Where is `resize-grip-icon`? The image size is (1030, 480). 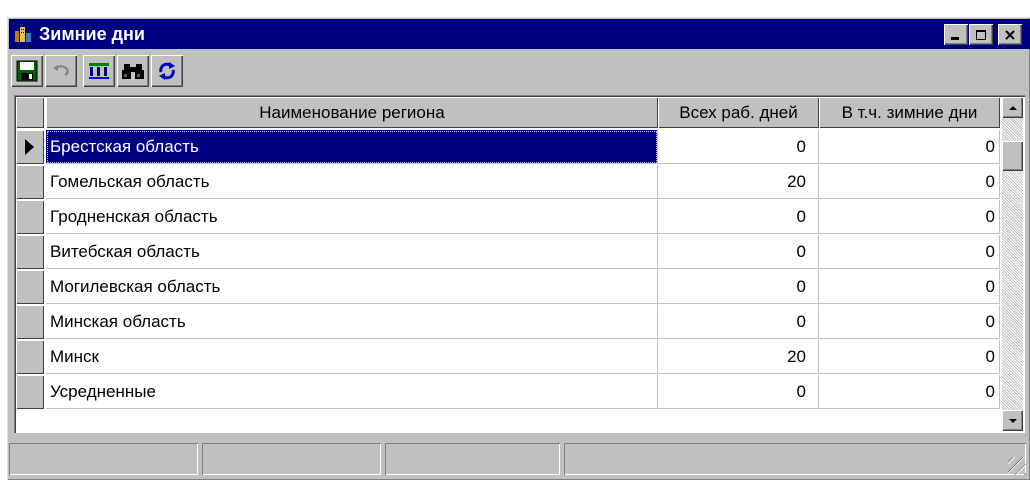
resize-grip-icon is located at coordinates (1017, 466).